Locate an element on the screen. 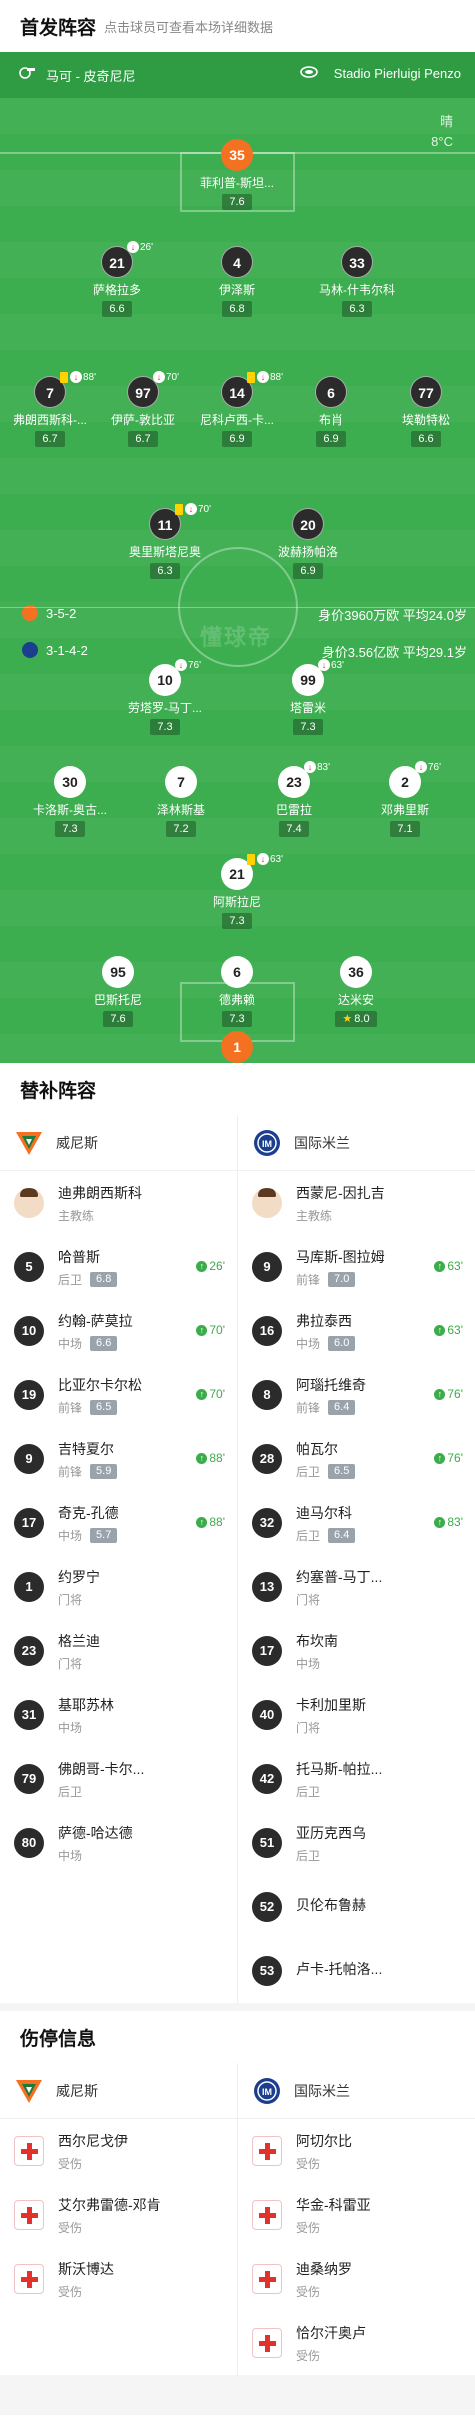 Image resolution: width=475 pixels, height=2423 pixels. shirt-number-badge: 23 is located at coordinates (29, 1651).